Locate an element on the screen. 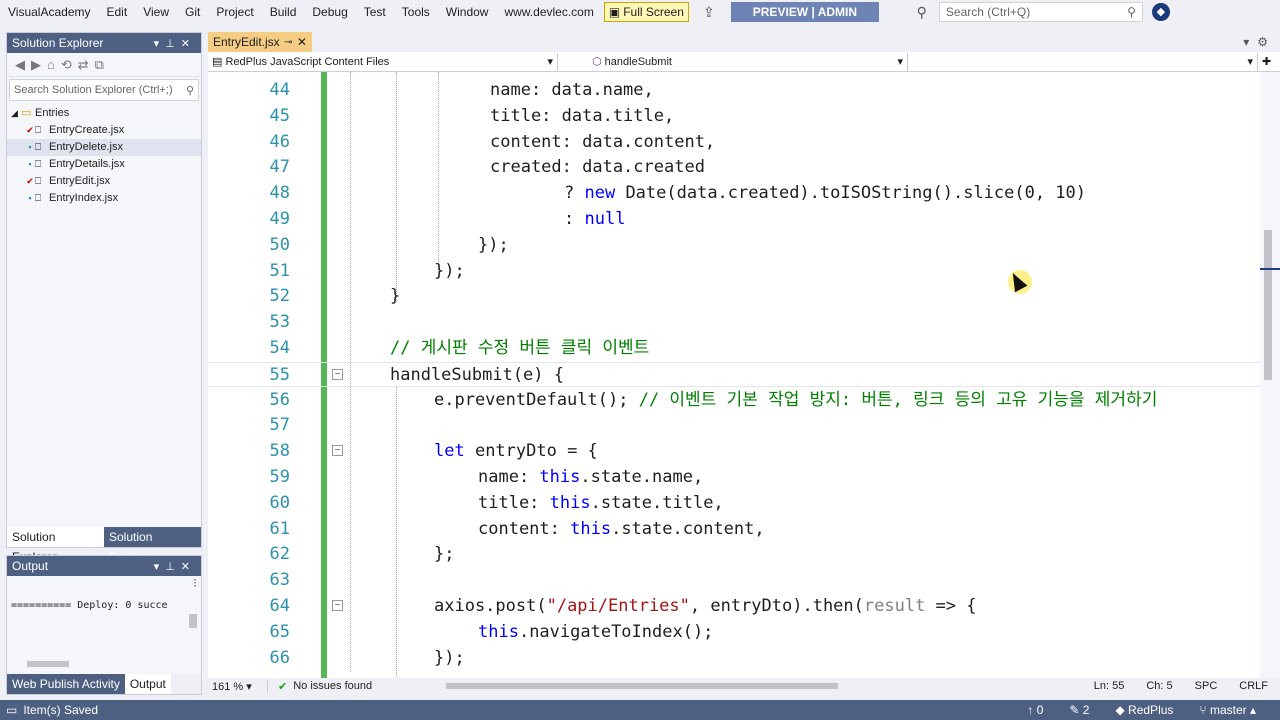 The width and height of the screenshot is (1280, 720). editor-horizontal-scrollbar is located at coordinates (758, 686).